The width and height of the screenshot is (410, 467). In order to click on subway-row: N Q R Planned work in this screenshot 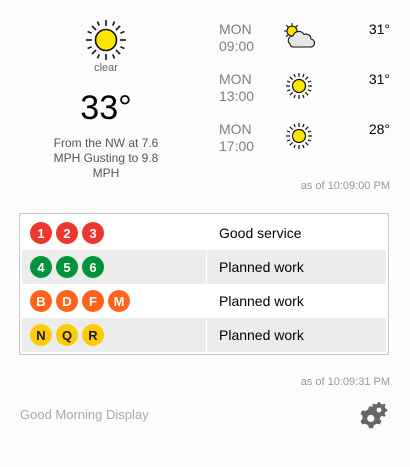, I will do `click(204, 335)`.